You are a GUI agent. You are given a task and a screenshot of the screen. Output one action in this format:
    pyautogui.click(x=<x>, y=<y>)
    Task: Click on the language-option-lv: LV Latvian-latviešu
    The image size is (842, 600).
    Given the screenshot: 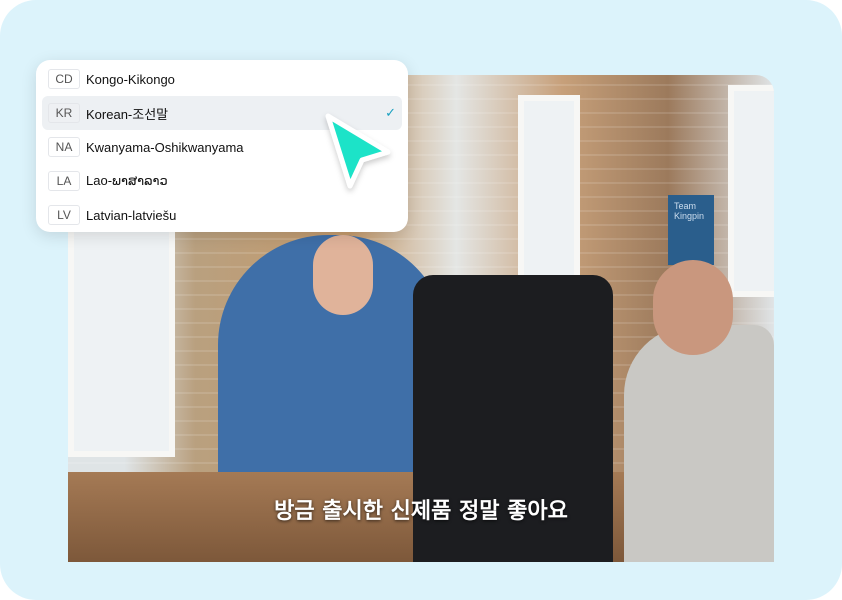 What is the action you would take?
    pyautogui.click(x=222, y=215)
    